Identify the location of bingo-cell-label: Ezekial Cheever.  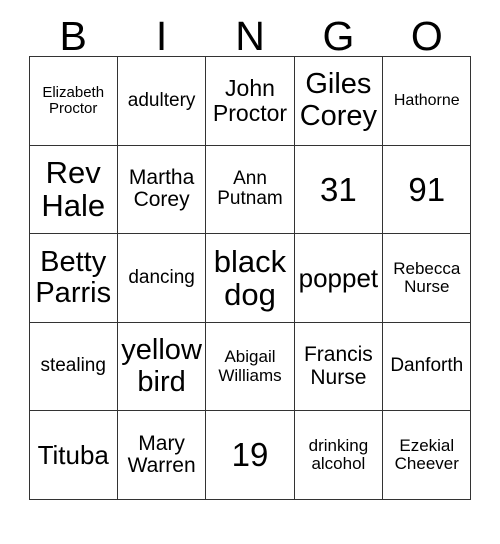
(426, 454).